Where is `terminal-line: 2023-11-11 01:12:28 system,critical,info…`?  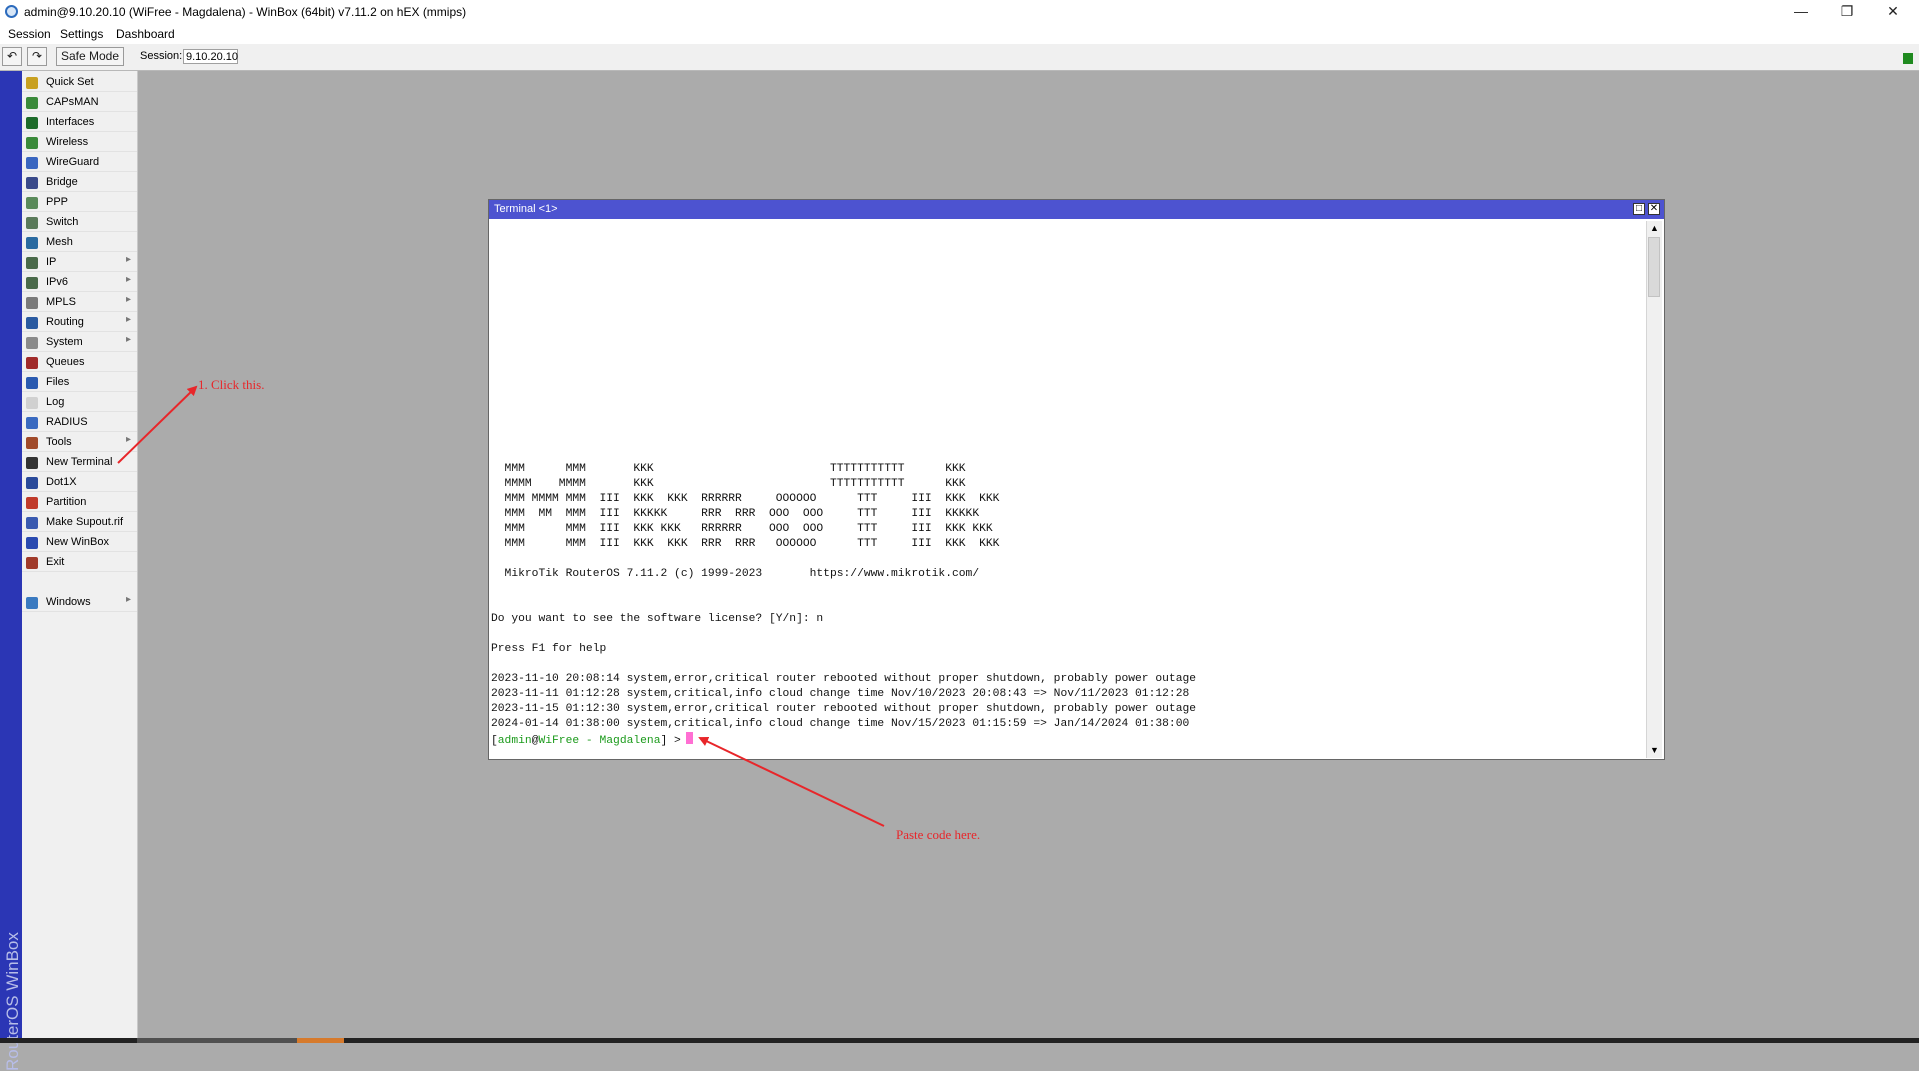
terminal-line: 2023-11-11 01:12:28 system,critical,info… is located at coordinates (840, 694).